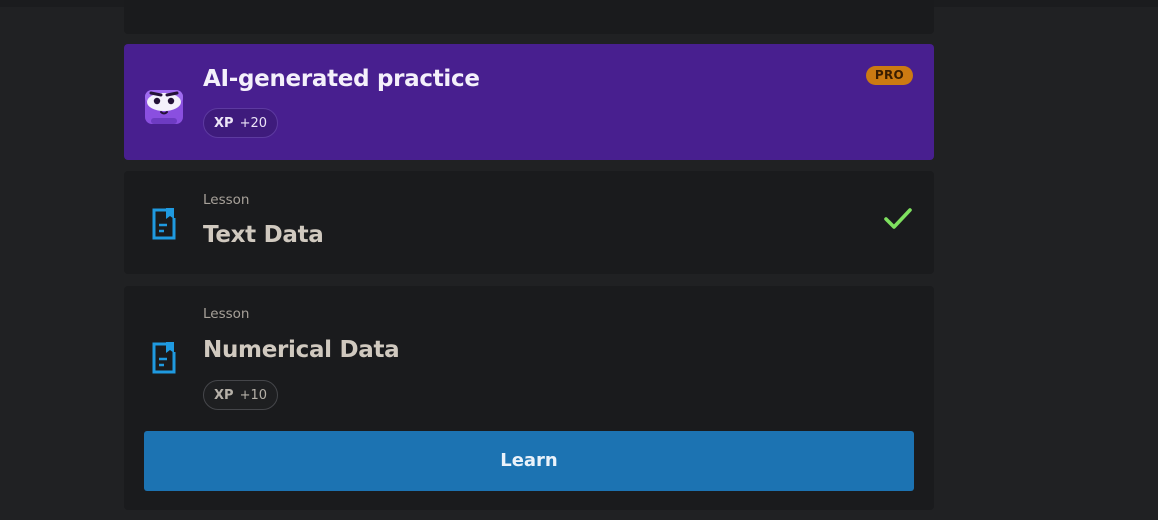 This screenshot has width=1158, height=520. Describe the element at coordinates (529, 461) in the screenshot. I see `learn-button: Learn` at that location.